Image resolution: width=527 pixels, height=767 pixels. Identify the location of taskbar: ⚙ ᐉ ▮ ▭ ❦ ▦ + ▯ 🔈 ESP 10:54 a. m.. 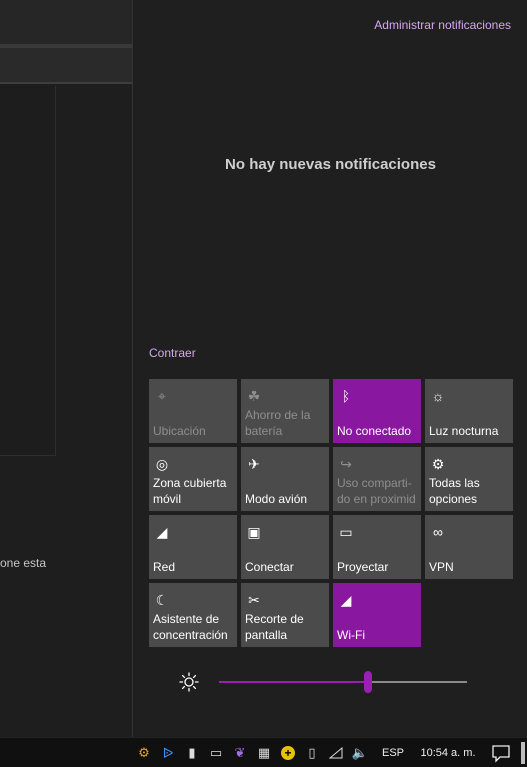
(263, 752).